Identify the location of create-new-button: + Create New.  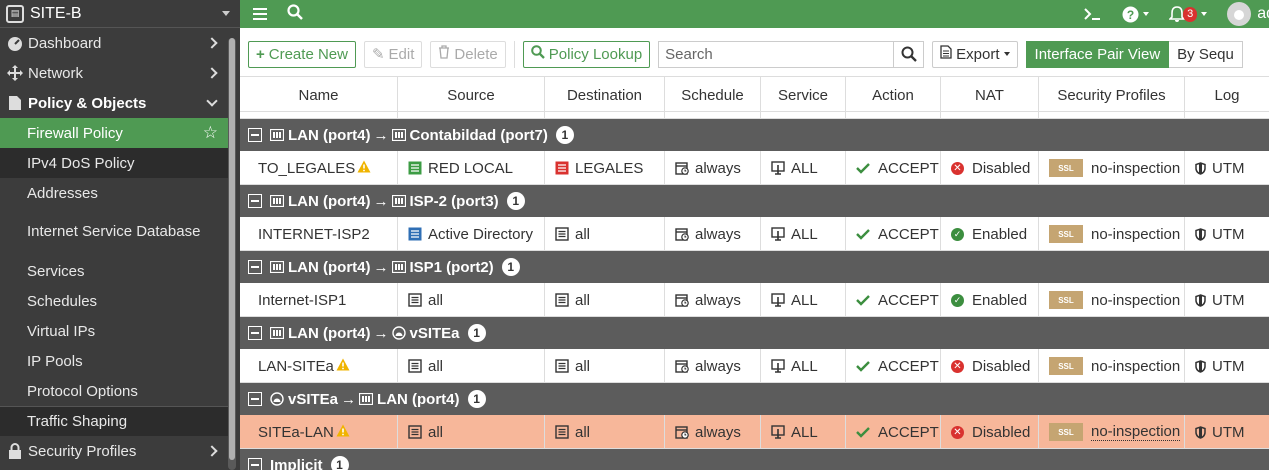
(302, 54).